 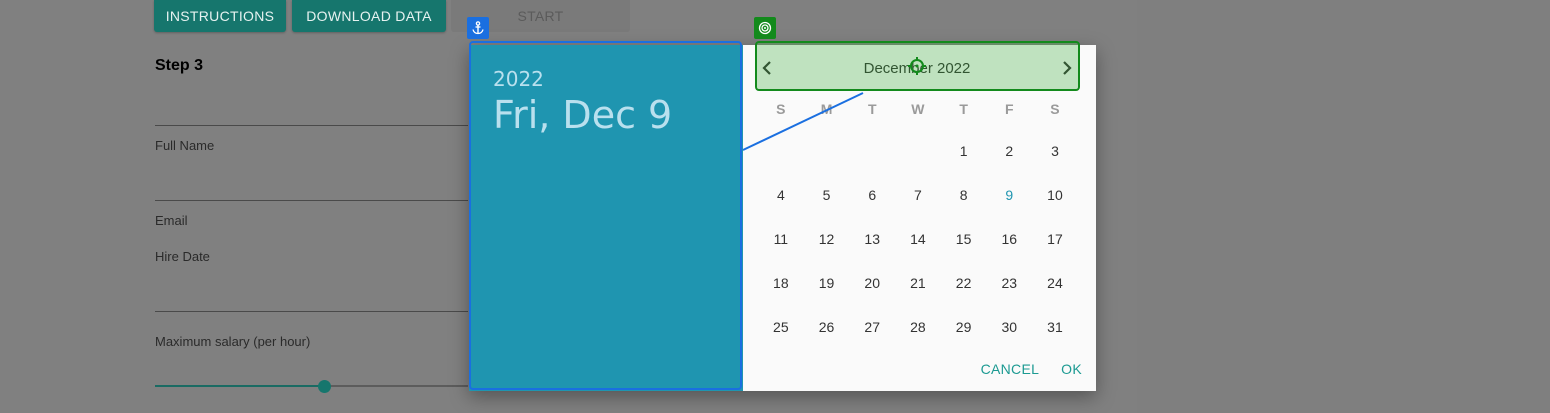 I want to click on calendar-day: 28, so click(x=918, y=327).